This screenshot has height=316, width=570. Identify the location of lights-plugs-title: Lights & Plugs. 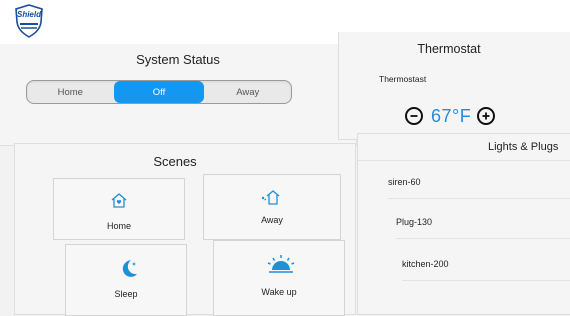
(523, 147).